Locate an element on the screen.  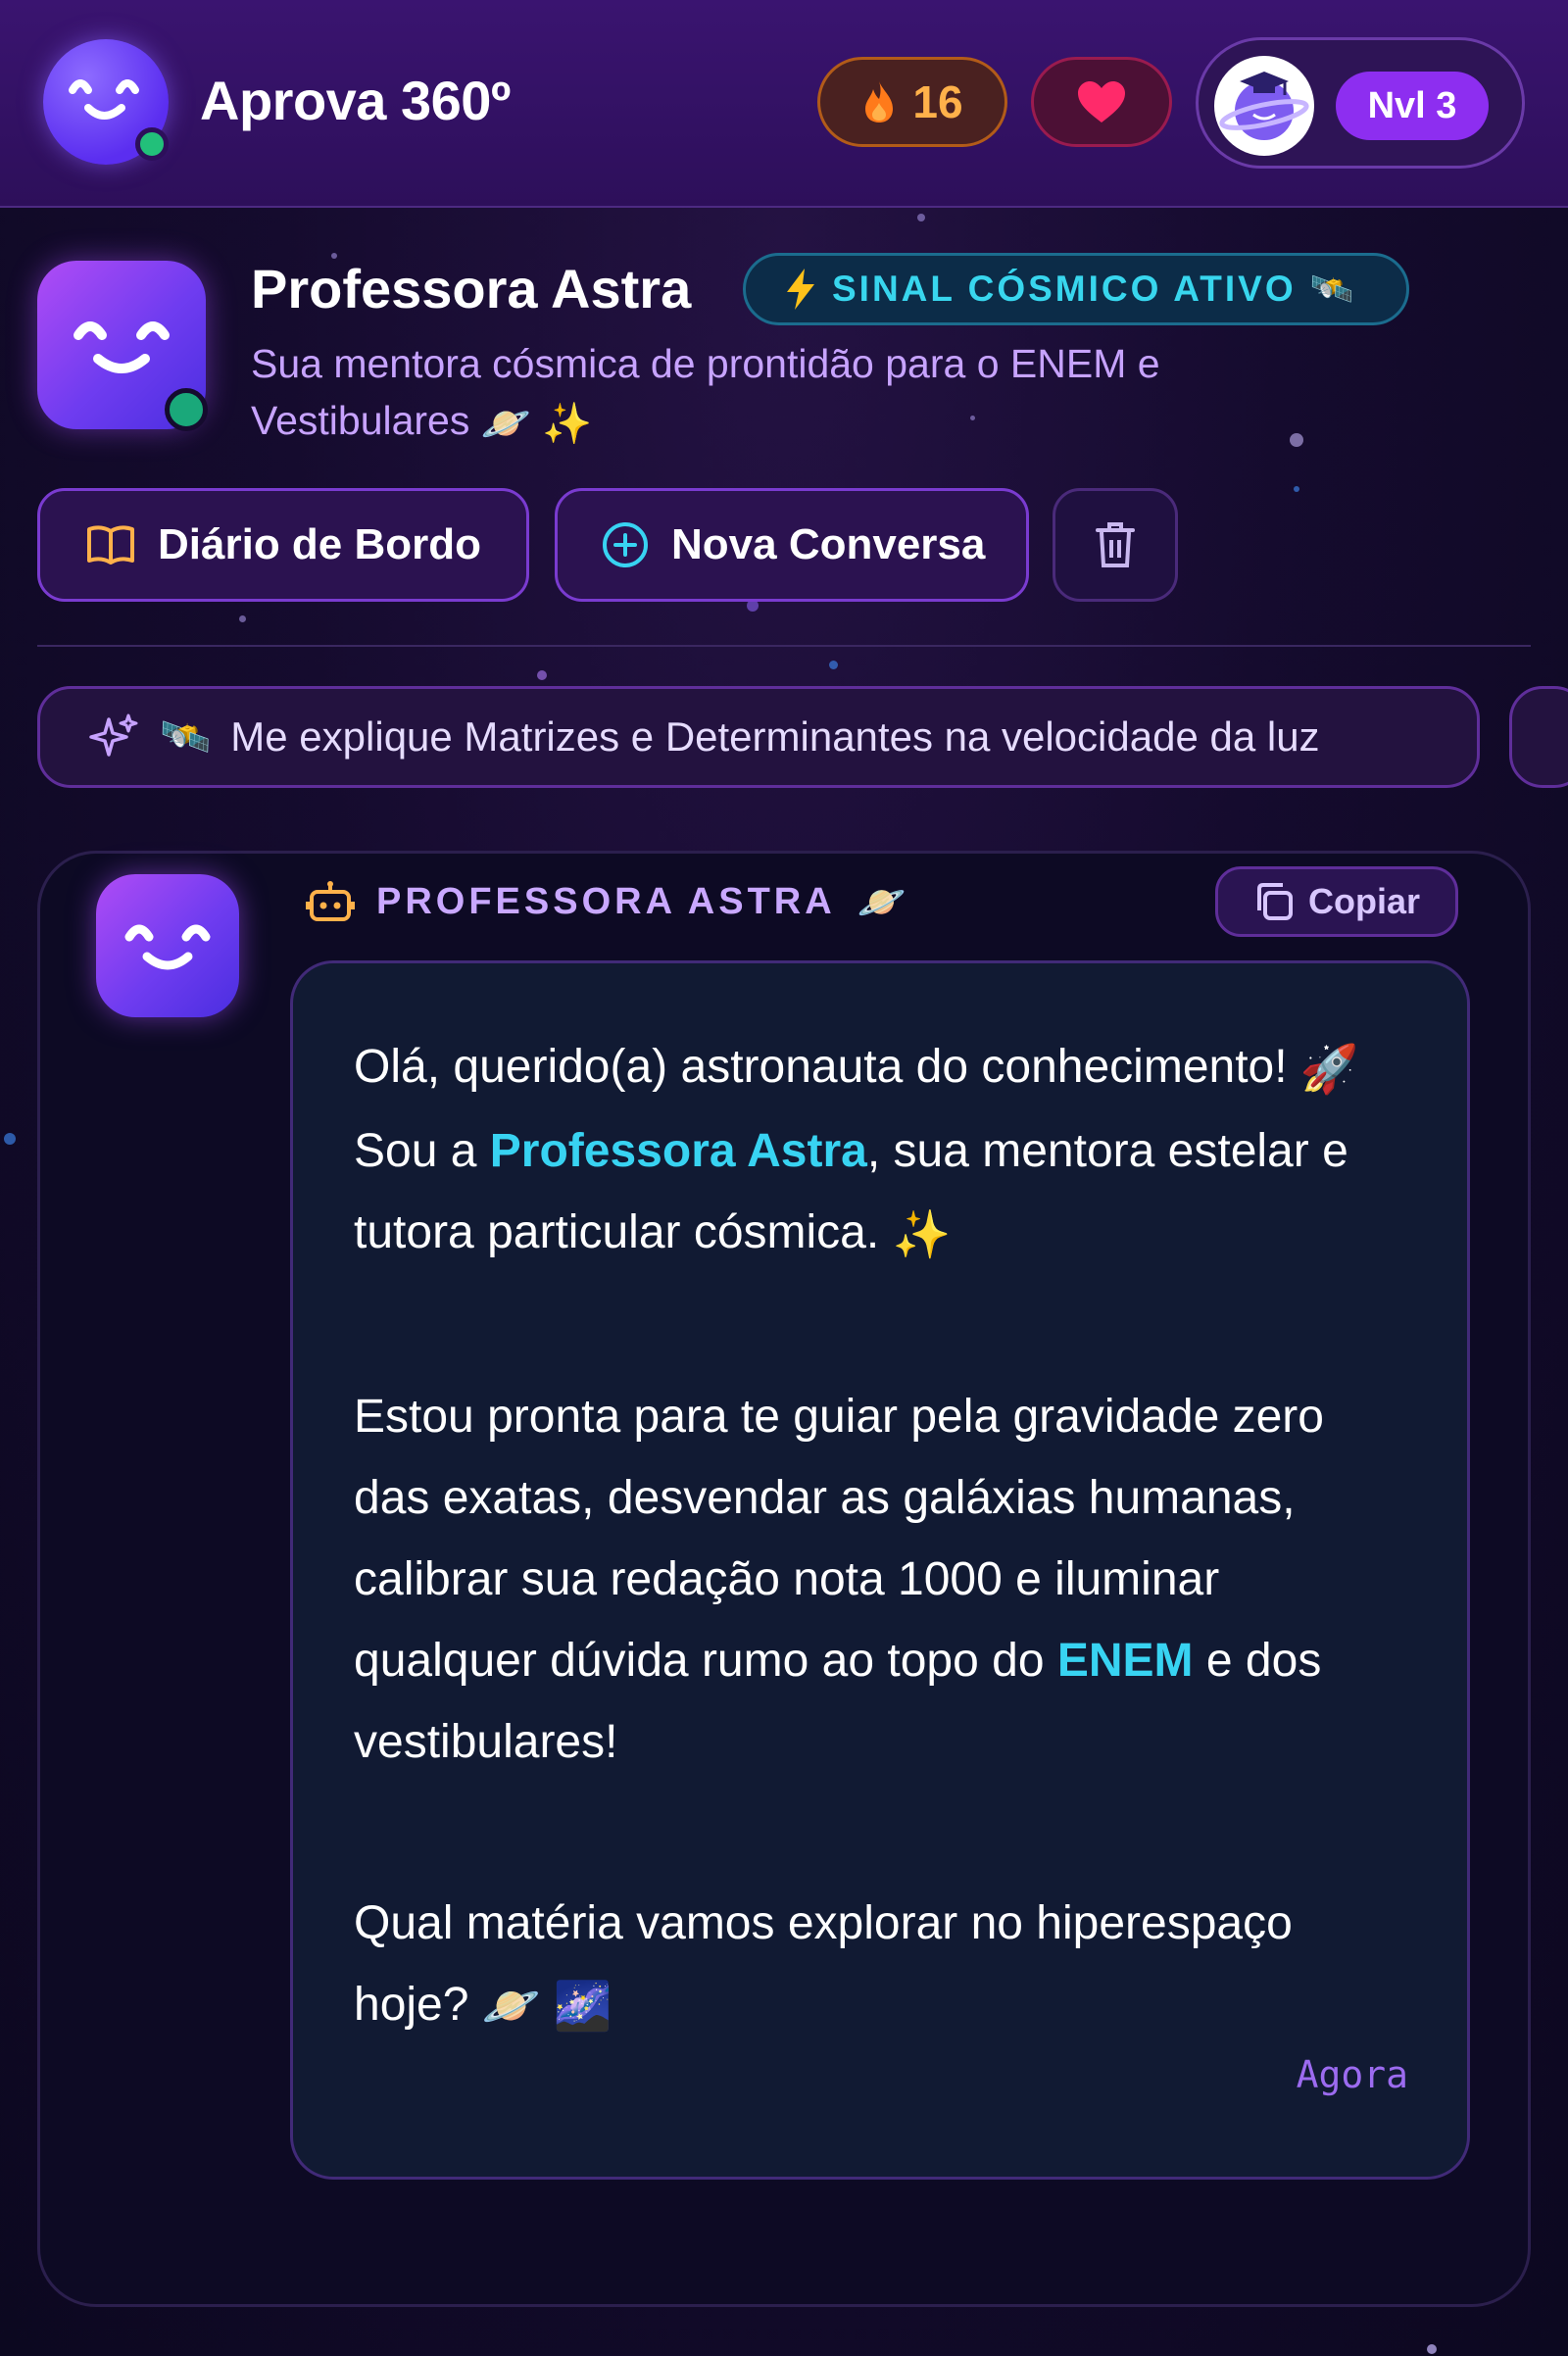
highlight-enem: ENEM is located at coordinates (1125, 1660).